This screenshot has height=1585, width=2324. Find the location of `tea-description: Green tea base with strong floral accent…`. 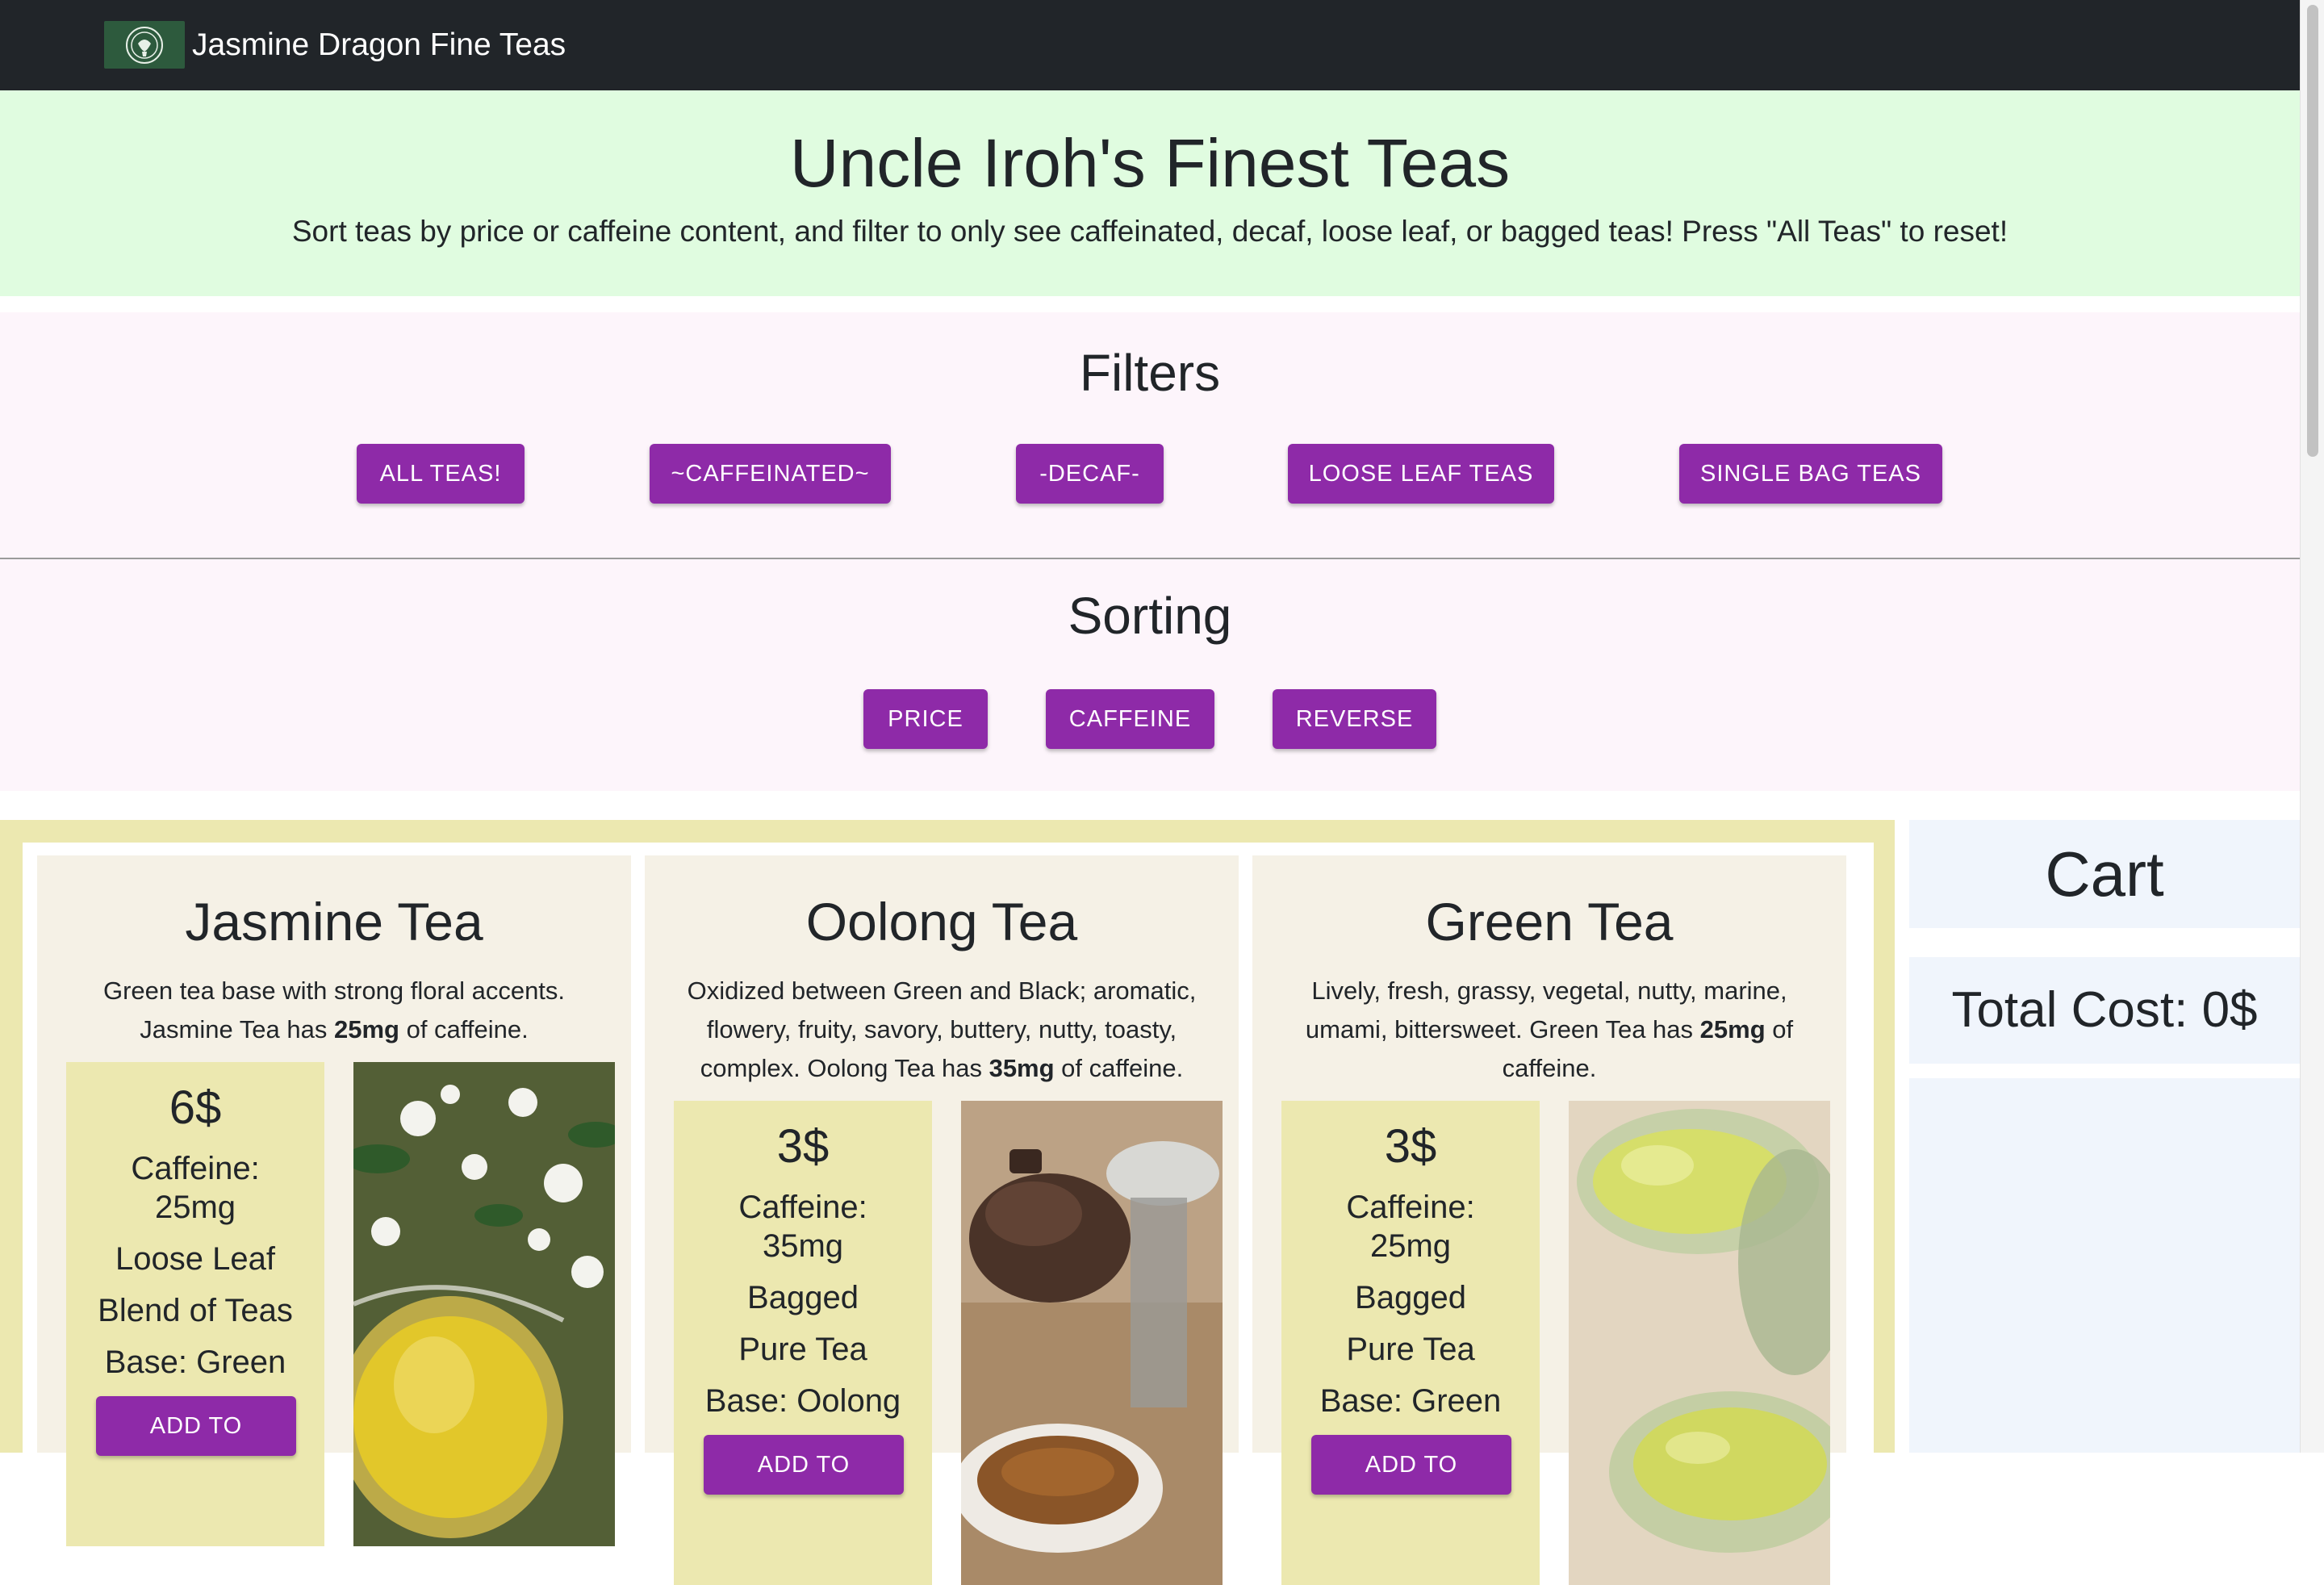

tea-description: Green tea base with strong floral accent… is located at coordinates (334, 1010).